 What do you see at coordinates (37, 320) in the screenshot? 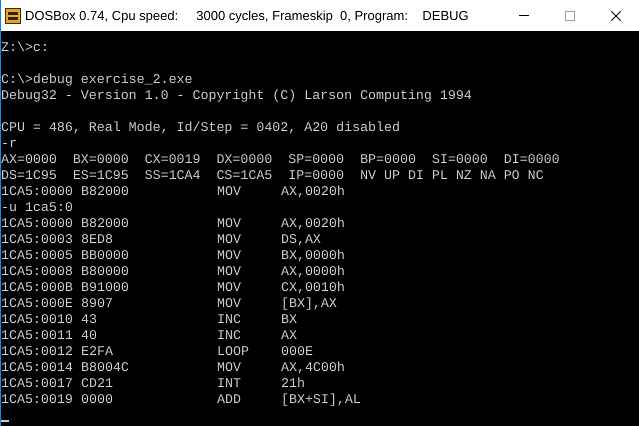
I see `address-text: 1CA5:0010` at bounding box center [37, 320].